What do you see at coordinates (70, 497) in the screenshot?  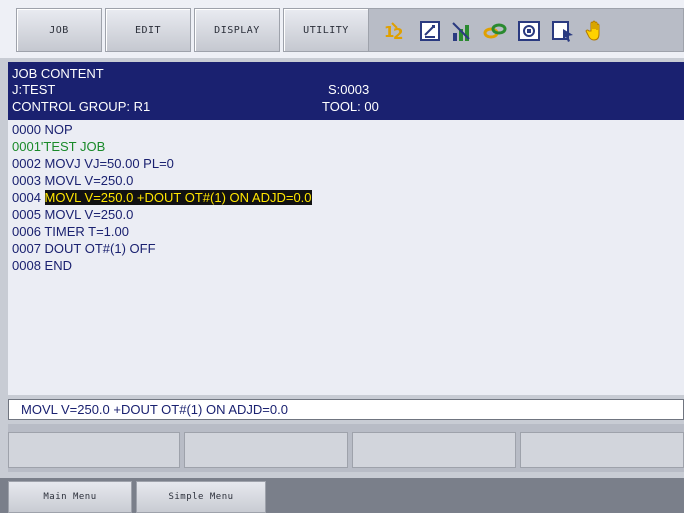 I see `main-menu-button: Main Menu` at bounding box center [70, 497].